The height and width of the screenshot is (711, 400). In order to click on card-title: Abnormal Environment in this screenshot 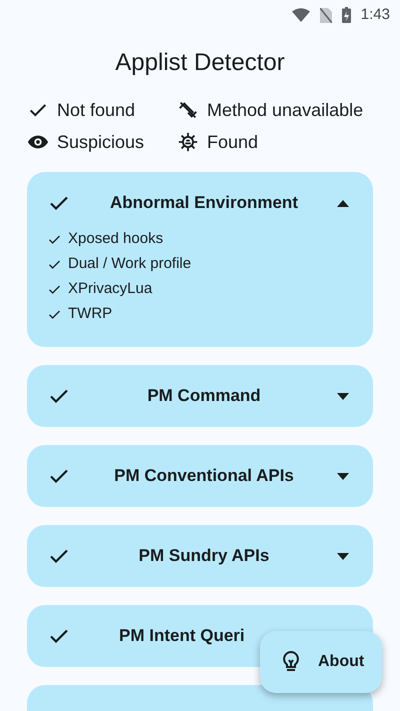, I will do `click(204, 203)`.